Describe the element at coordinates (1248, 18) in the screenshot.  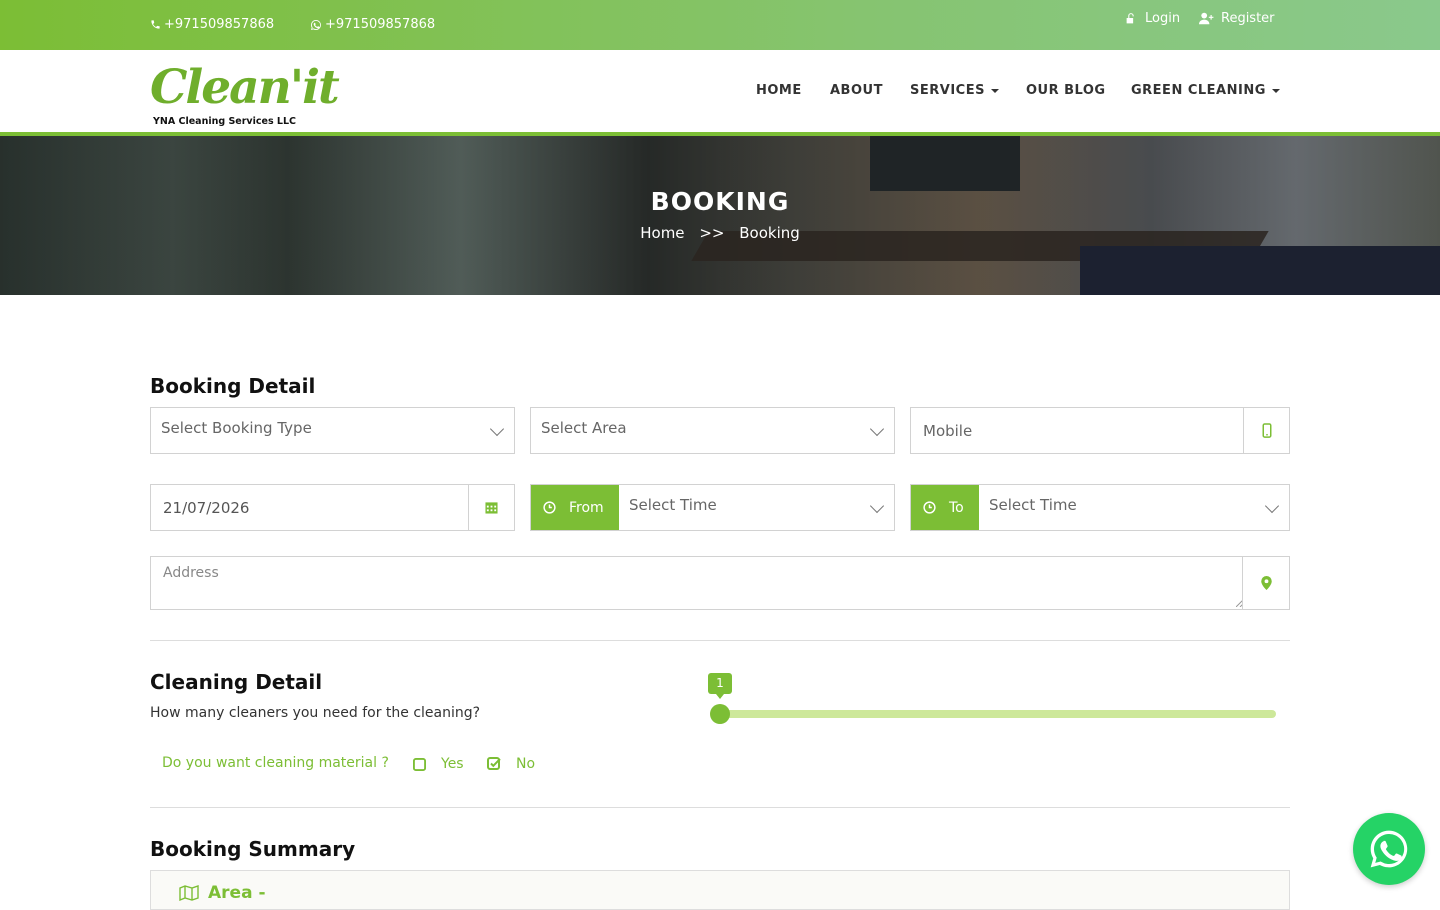
I see `register-label: Register` at that location.